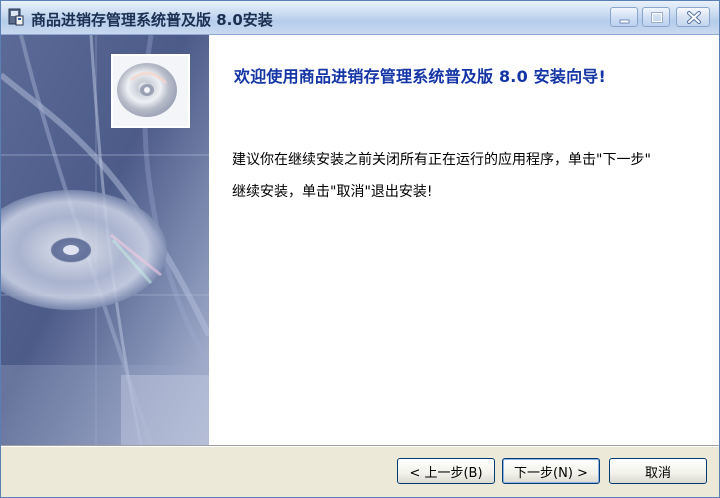  Describe the element at coordinates (152, 20) in the screenshot. I see `window-title: 商品进销存管理系统普及版 8.0安装` at that location.